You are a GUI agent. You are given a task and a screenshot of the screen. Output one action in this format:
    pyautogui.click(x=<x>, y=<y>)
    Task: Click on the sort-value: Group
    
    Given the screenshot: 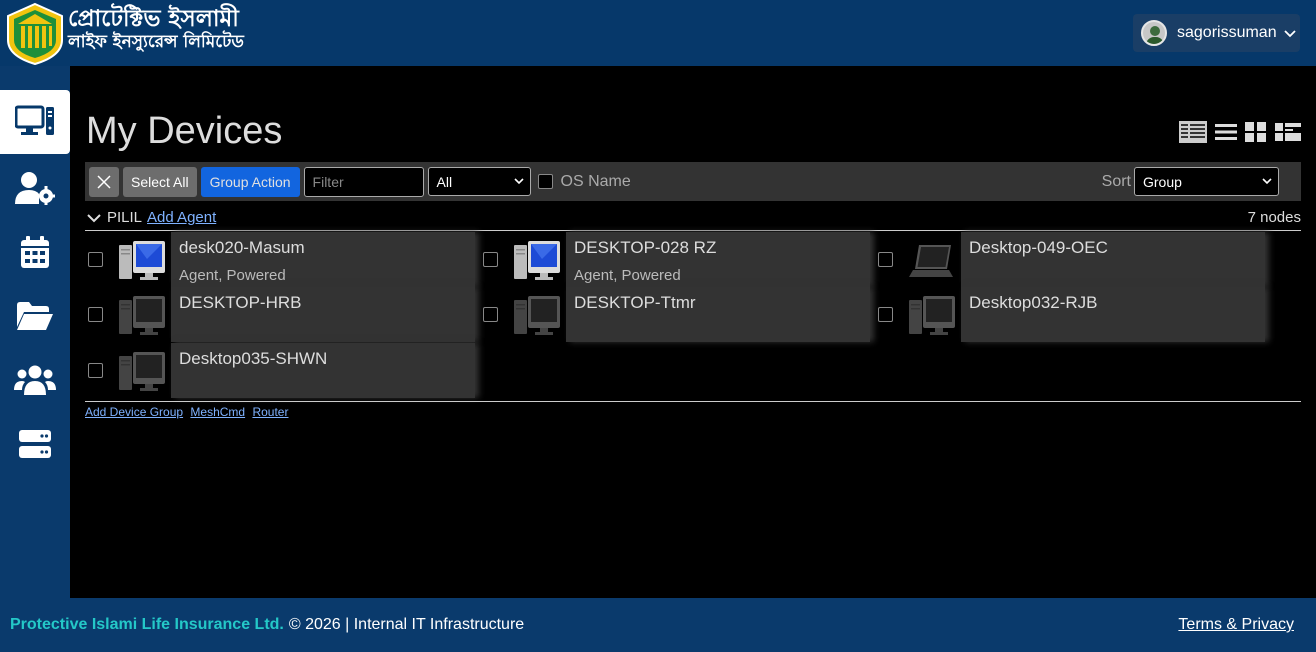 What is the action you would take?
    pyautogui.click(x=1162, y=181)
    